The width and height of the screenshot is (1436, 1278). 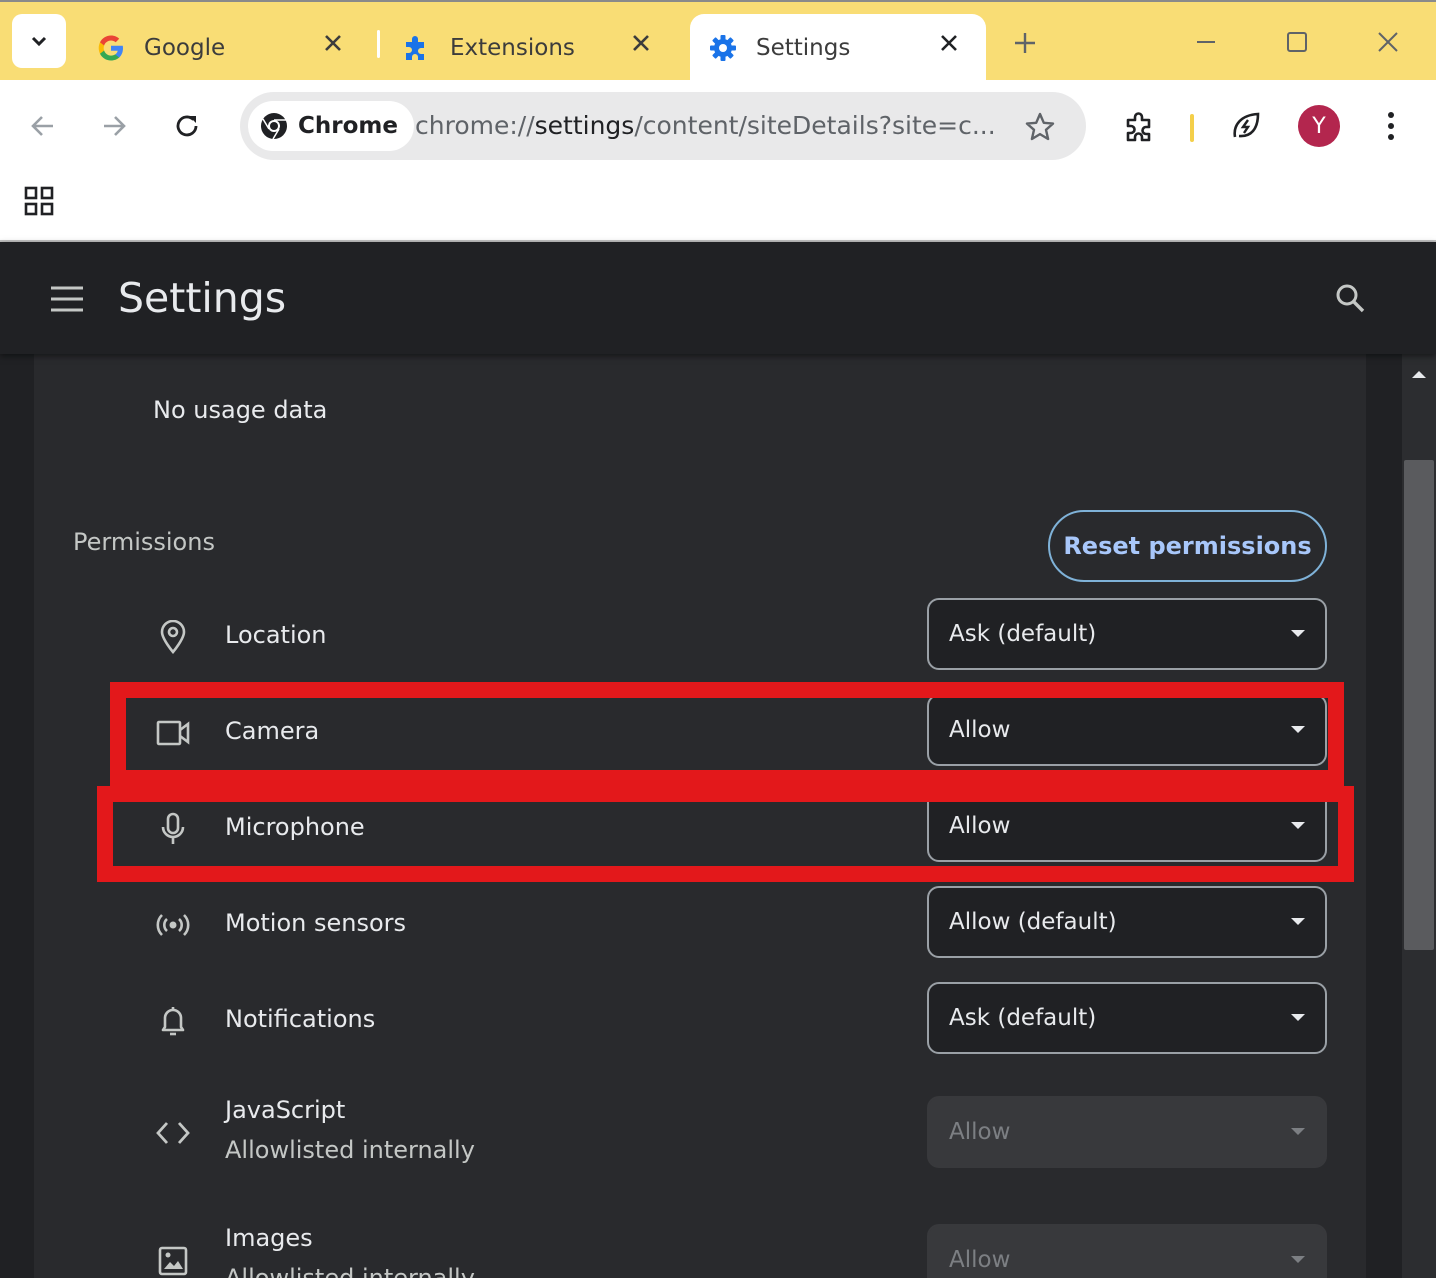 What do you see at coordinates (718, 207) in the screenshot?
I see `bookmarks-bar` at bounding box center [718, 207].